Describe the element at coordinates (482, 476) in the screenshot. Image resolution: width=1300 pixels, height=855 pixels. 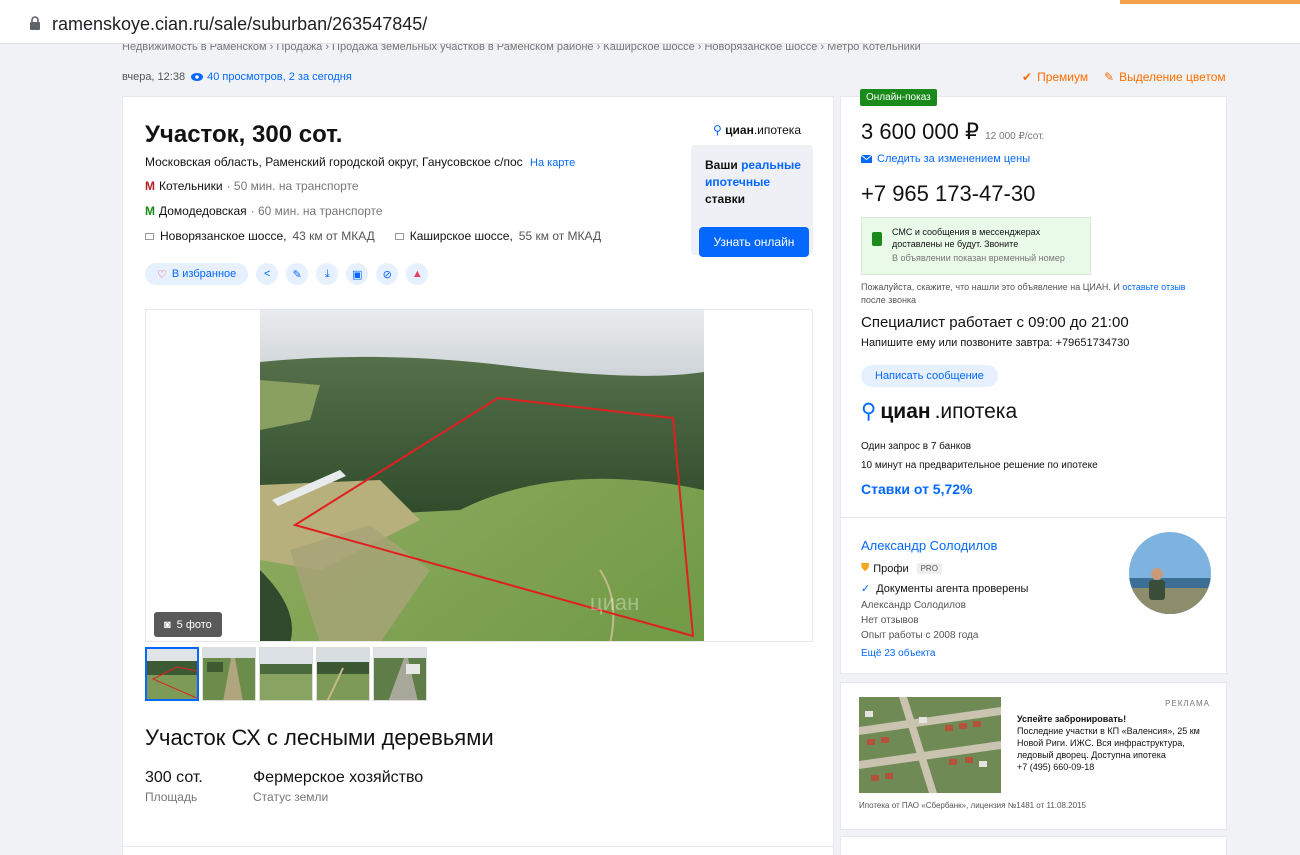
I see `main-photo: циан` at that location.